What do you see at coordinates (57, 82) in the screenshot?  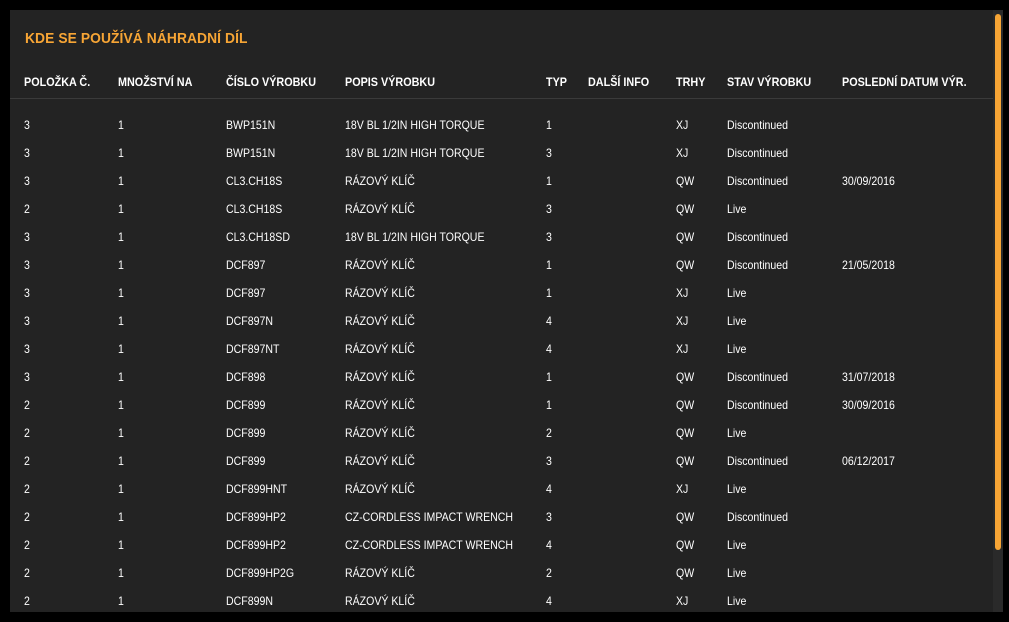 I see `column-header-item-number: POLOŽKA Č.` at bounding box center [57, 82].